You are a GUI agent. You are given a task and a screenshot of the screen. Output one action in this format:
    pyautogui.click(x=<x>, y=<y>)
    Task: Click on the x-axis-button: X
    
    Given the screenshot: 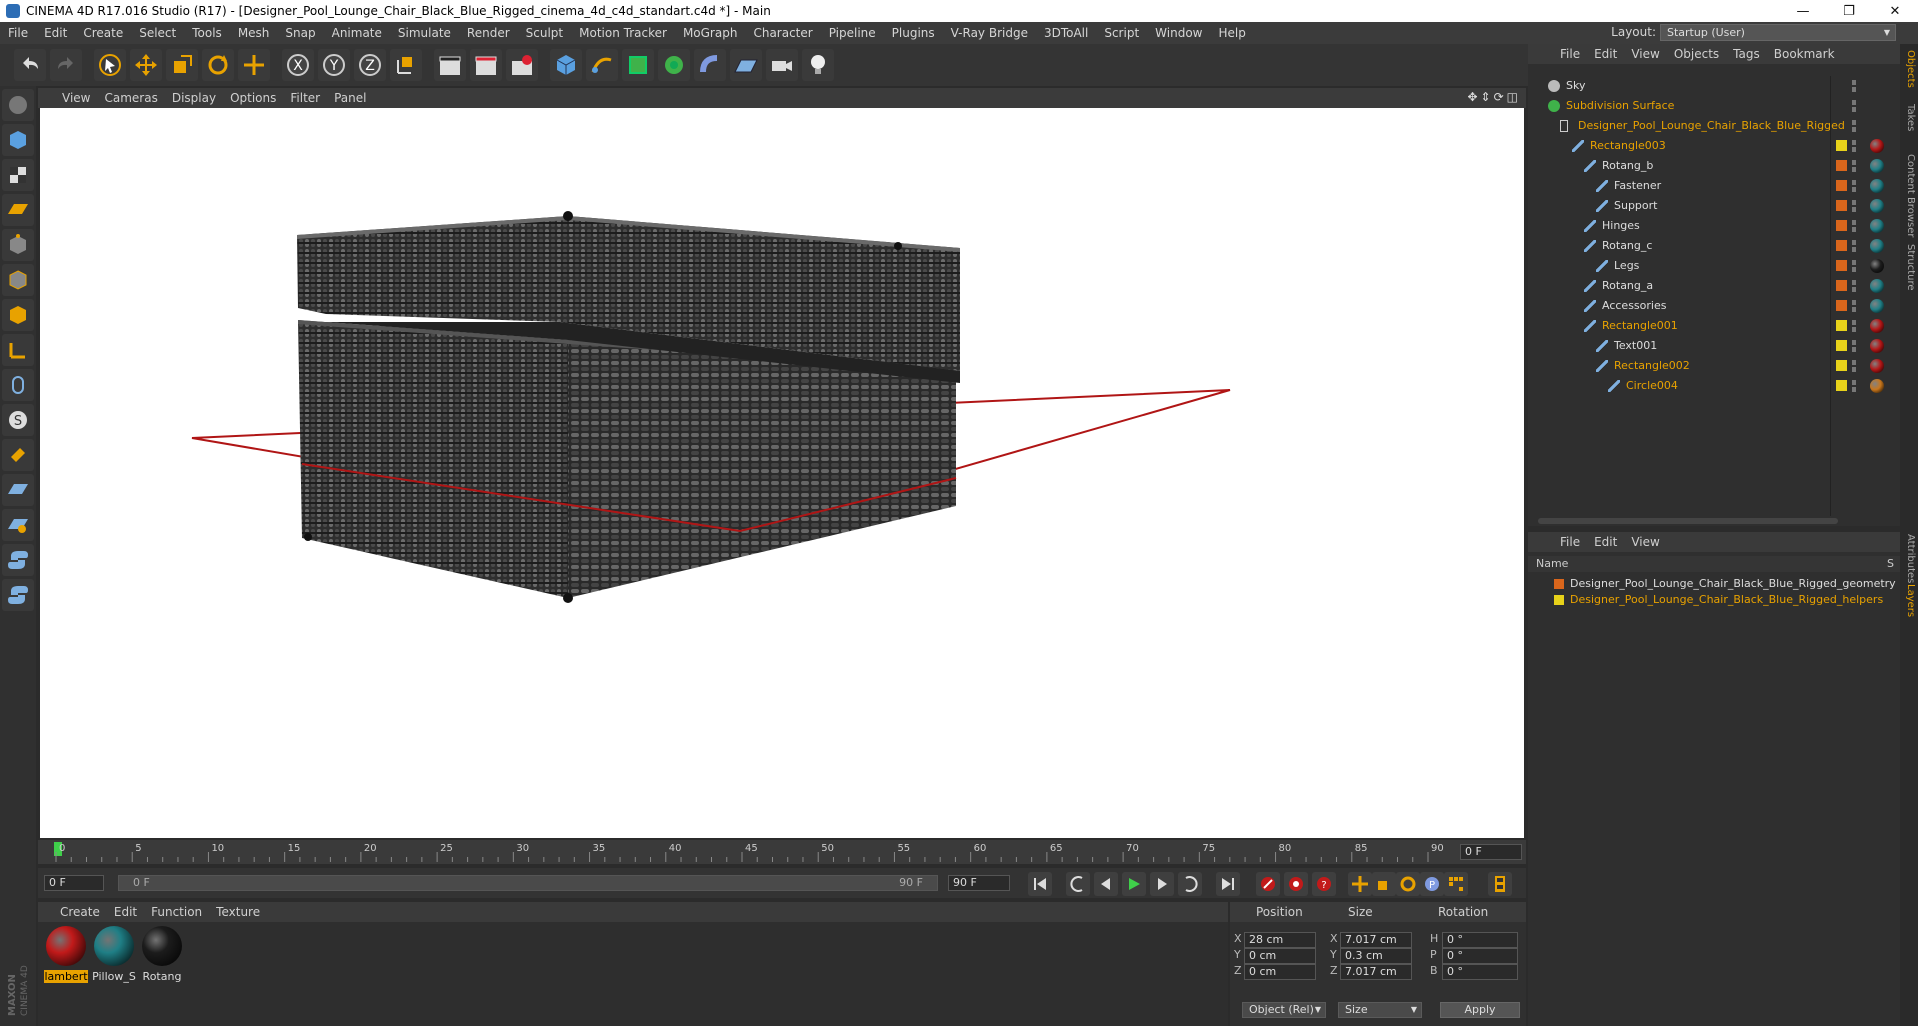 What is the action you would take?
    pyautogui.click(x=298, y=65)
    